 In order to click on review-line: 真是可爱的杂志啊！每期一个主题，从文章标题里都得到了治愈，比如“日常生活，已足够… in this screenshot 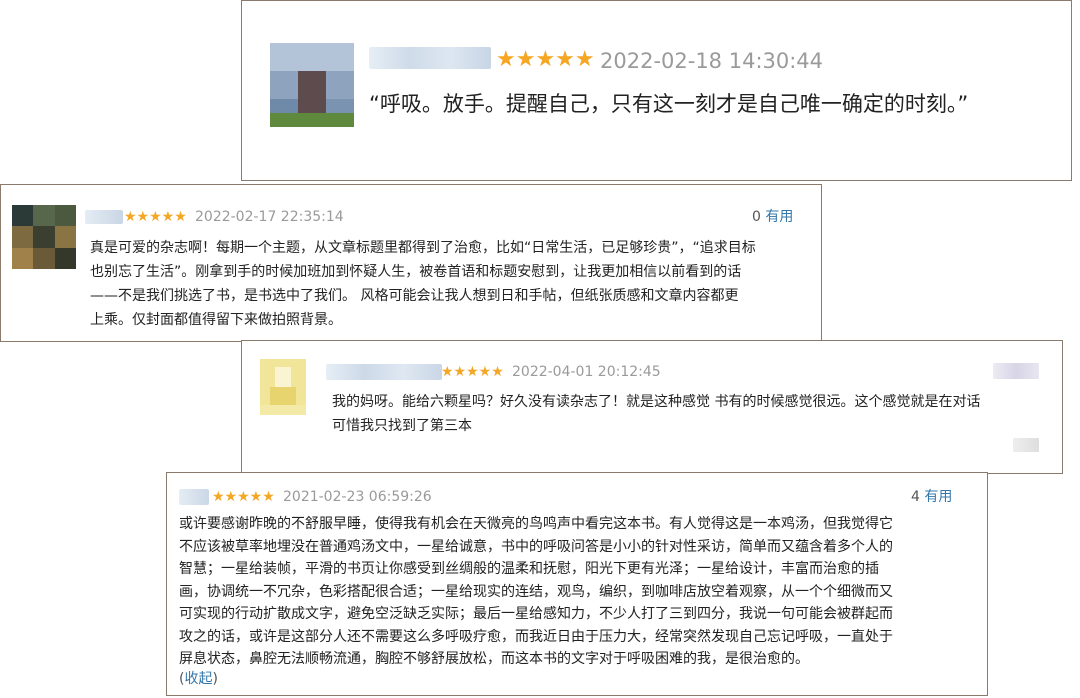, I will do `click(423, 248)`.